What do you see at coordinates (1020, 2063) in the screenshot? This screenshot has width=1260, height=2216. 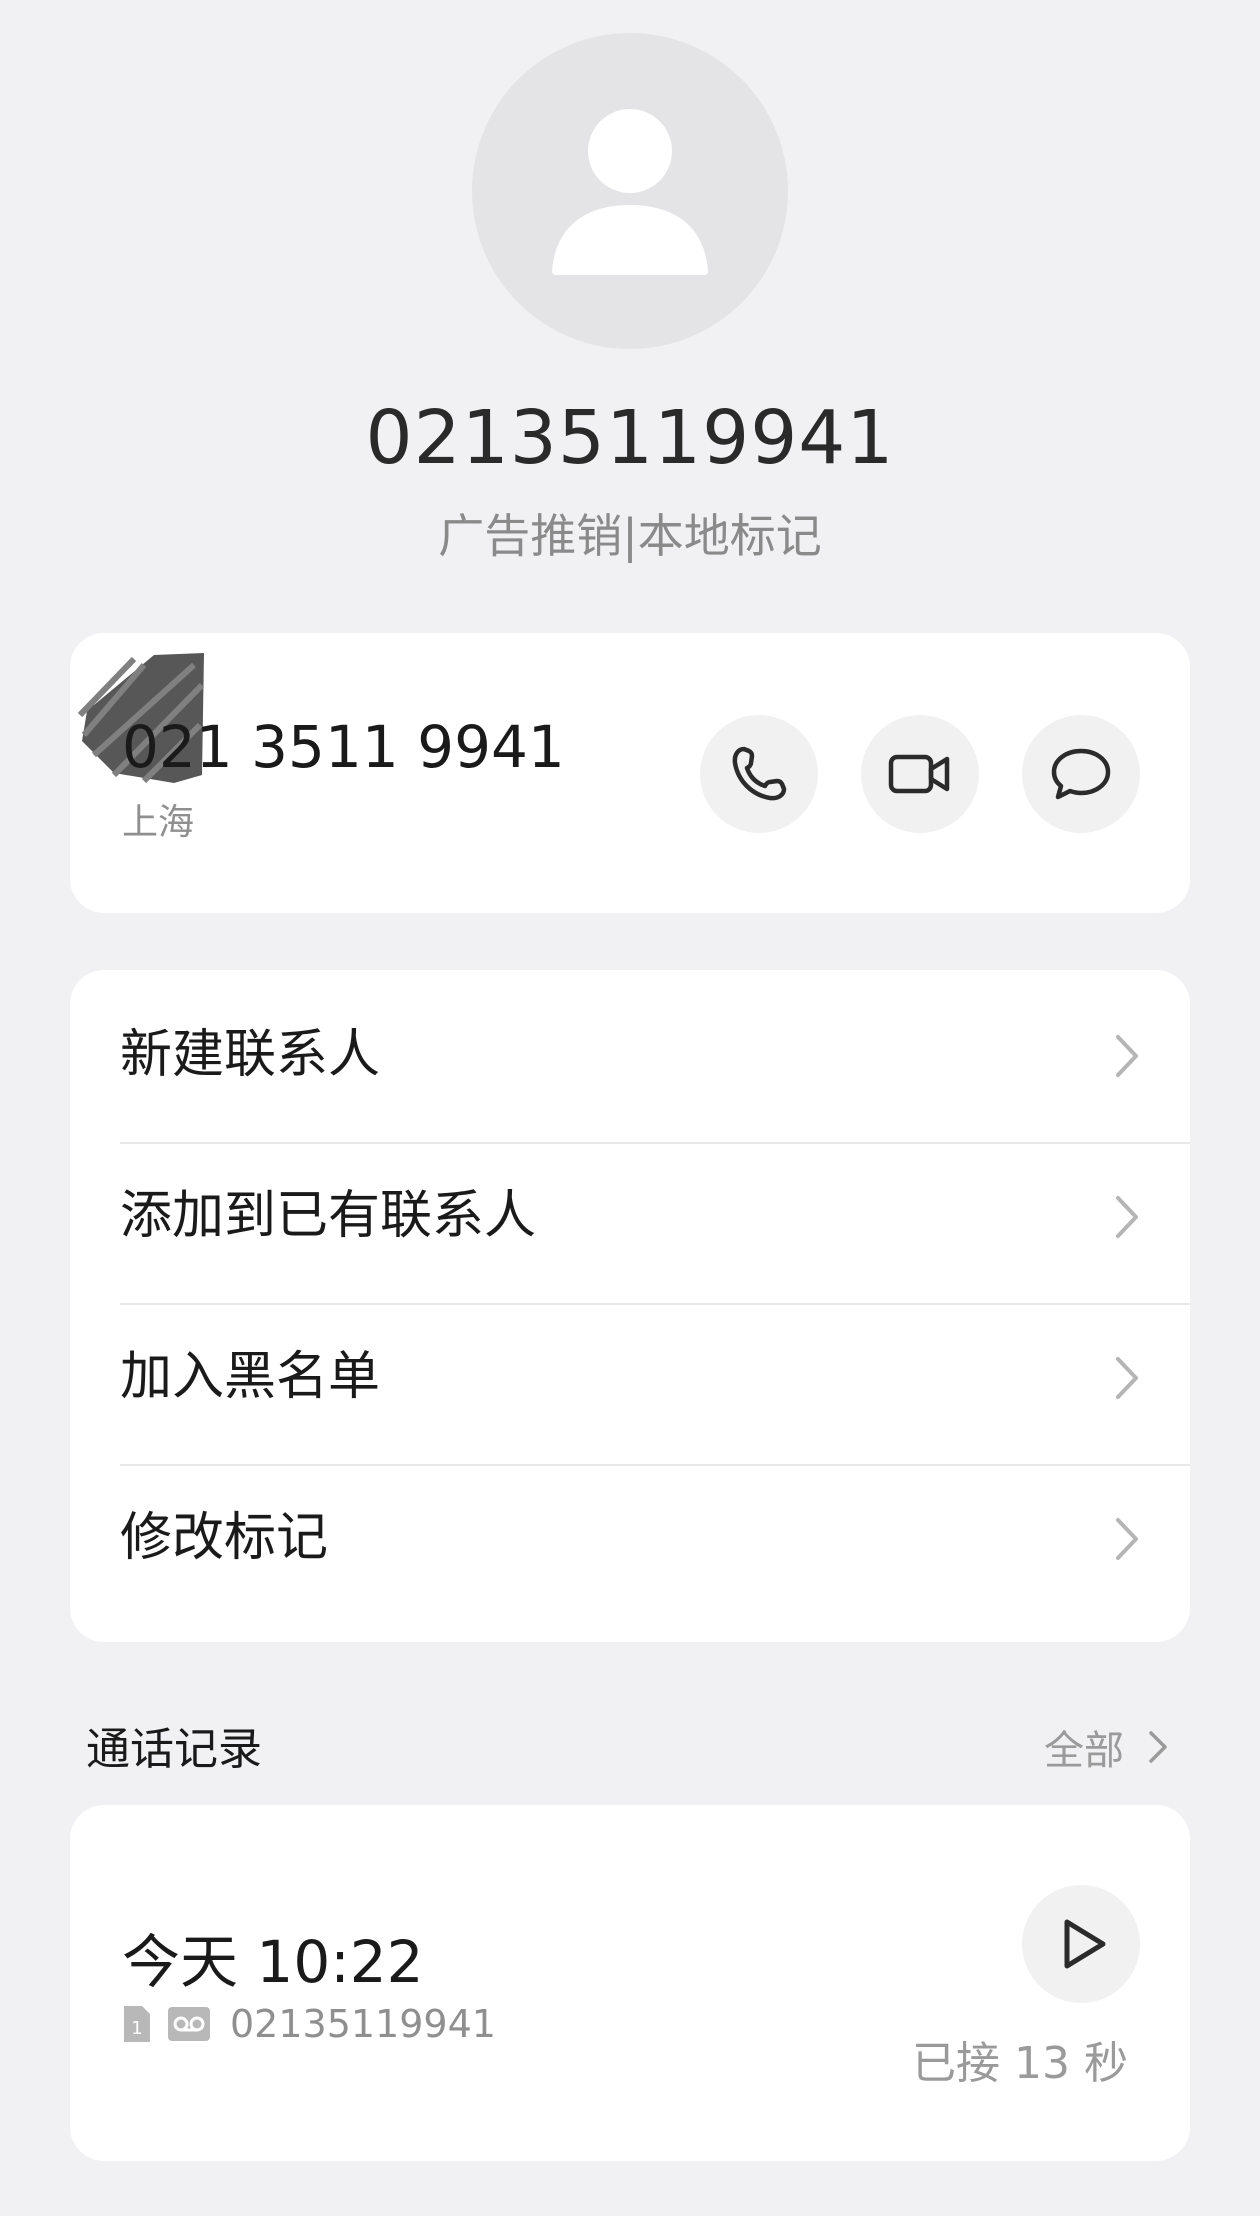 I see `call-record-status: 已接 13 秒` at bounding box center [1020, 2063].